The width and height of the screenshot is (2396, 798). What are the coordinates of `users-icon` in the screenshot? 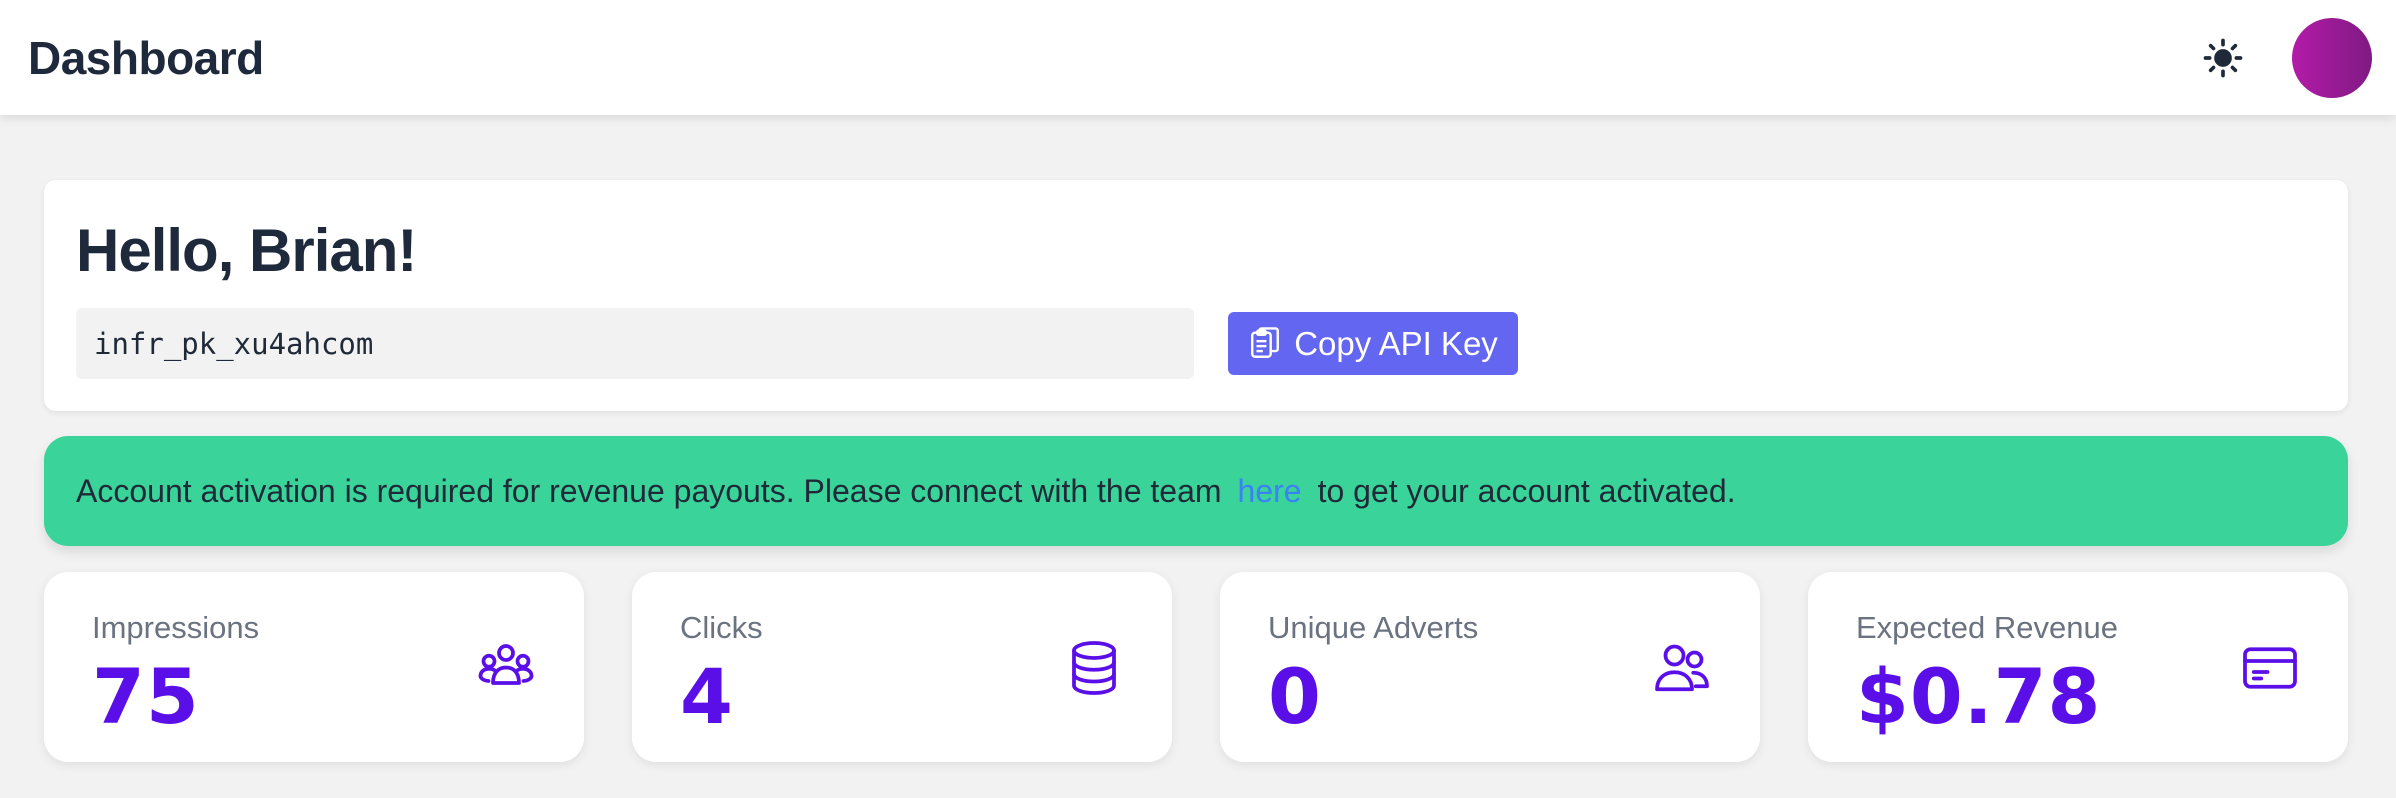 It's located at (1682, 668).